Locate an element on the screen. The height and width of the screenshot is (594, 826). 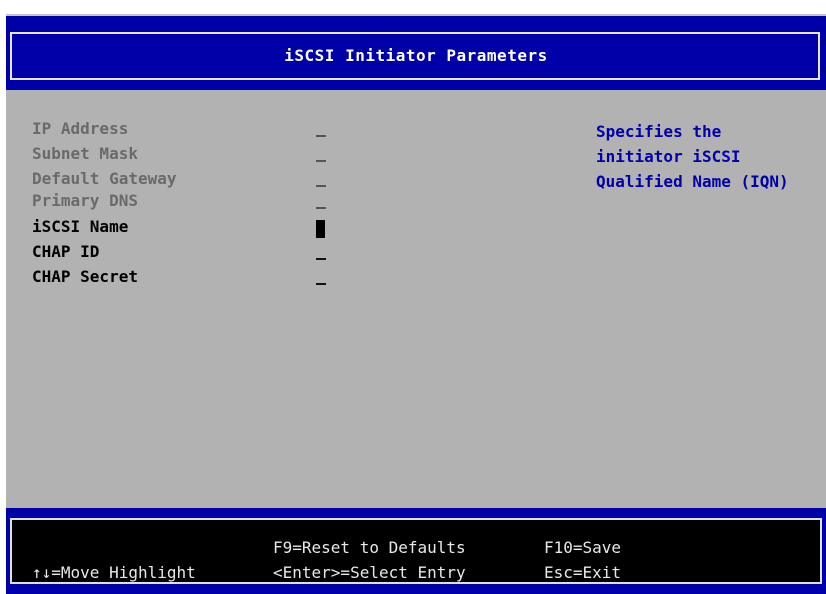
primary-dns-field is located at coordinates (321, 208).